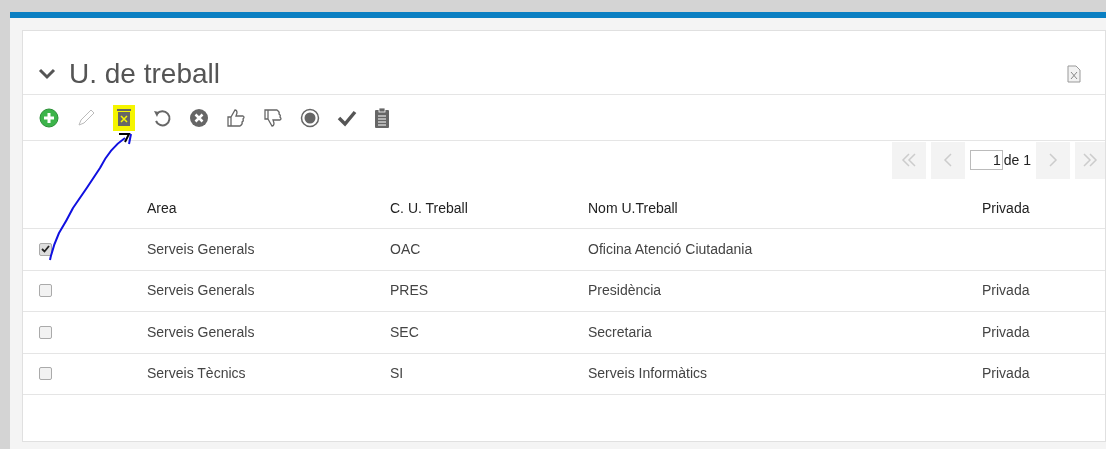 Image resolution: width=1106 pixels, height=449 pixels. I want to click on double-chevron-right-icon, so click(1090, 160).